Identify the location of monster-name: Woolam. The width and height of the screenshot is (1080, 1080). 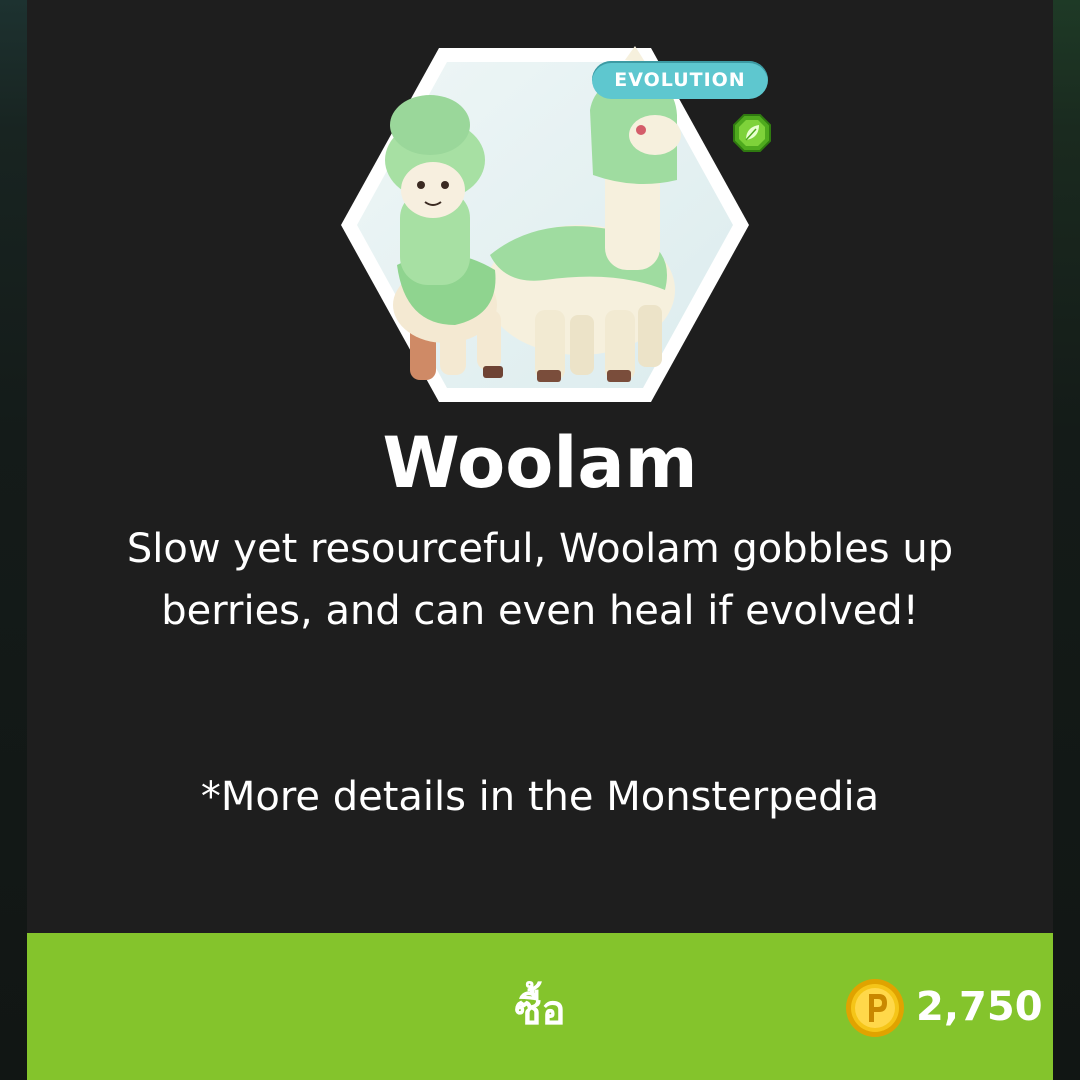
(540, 463).